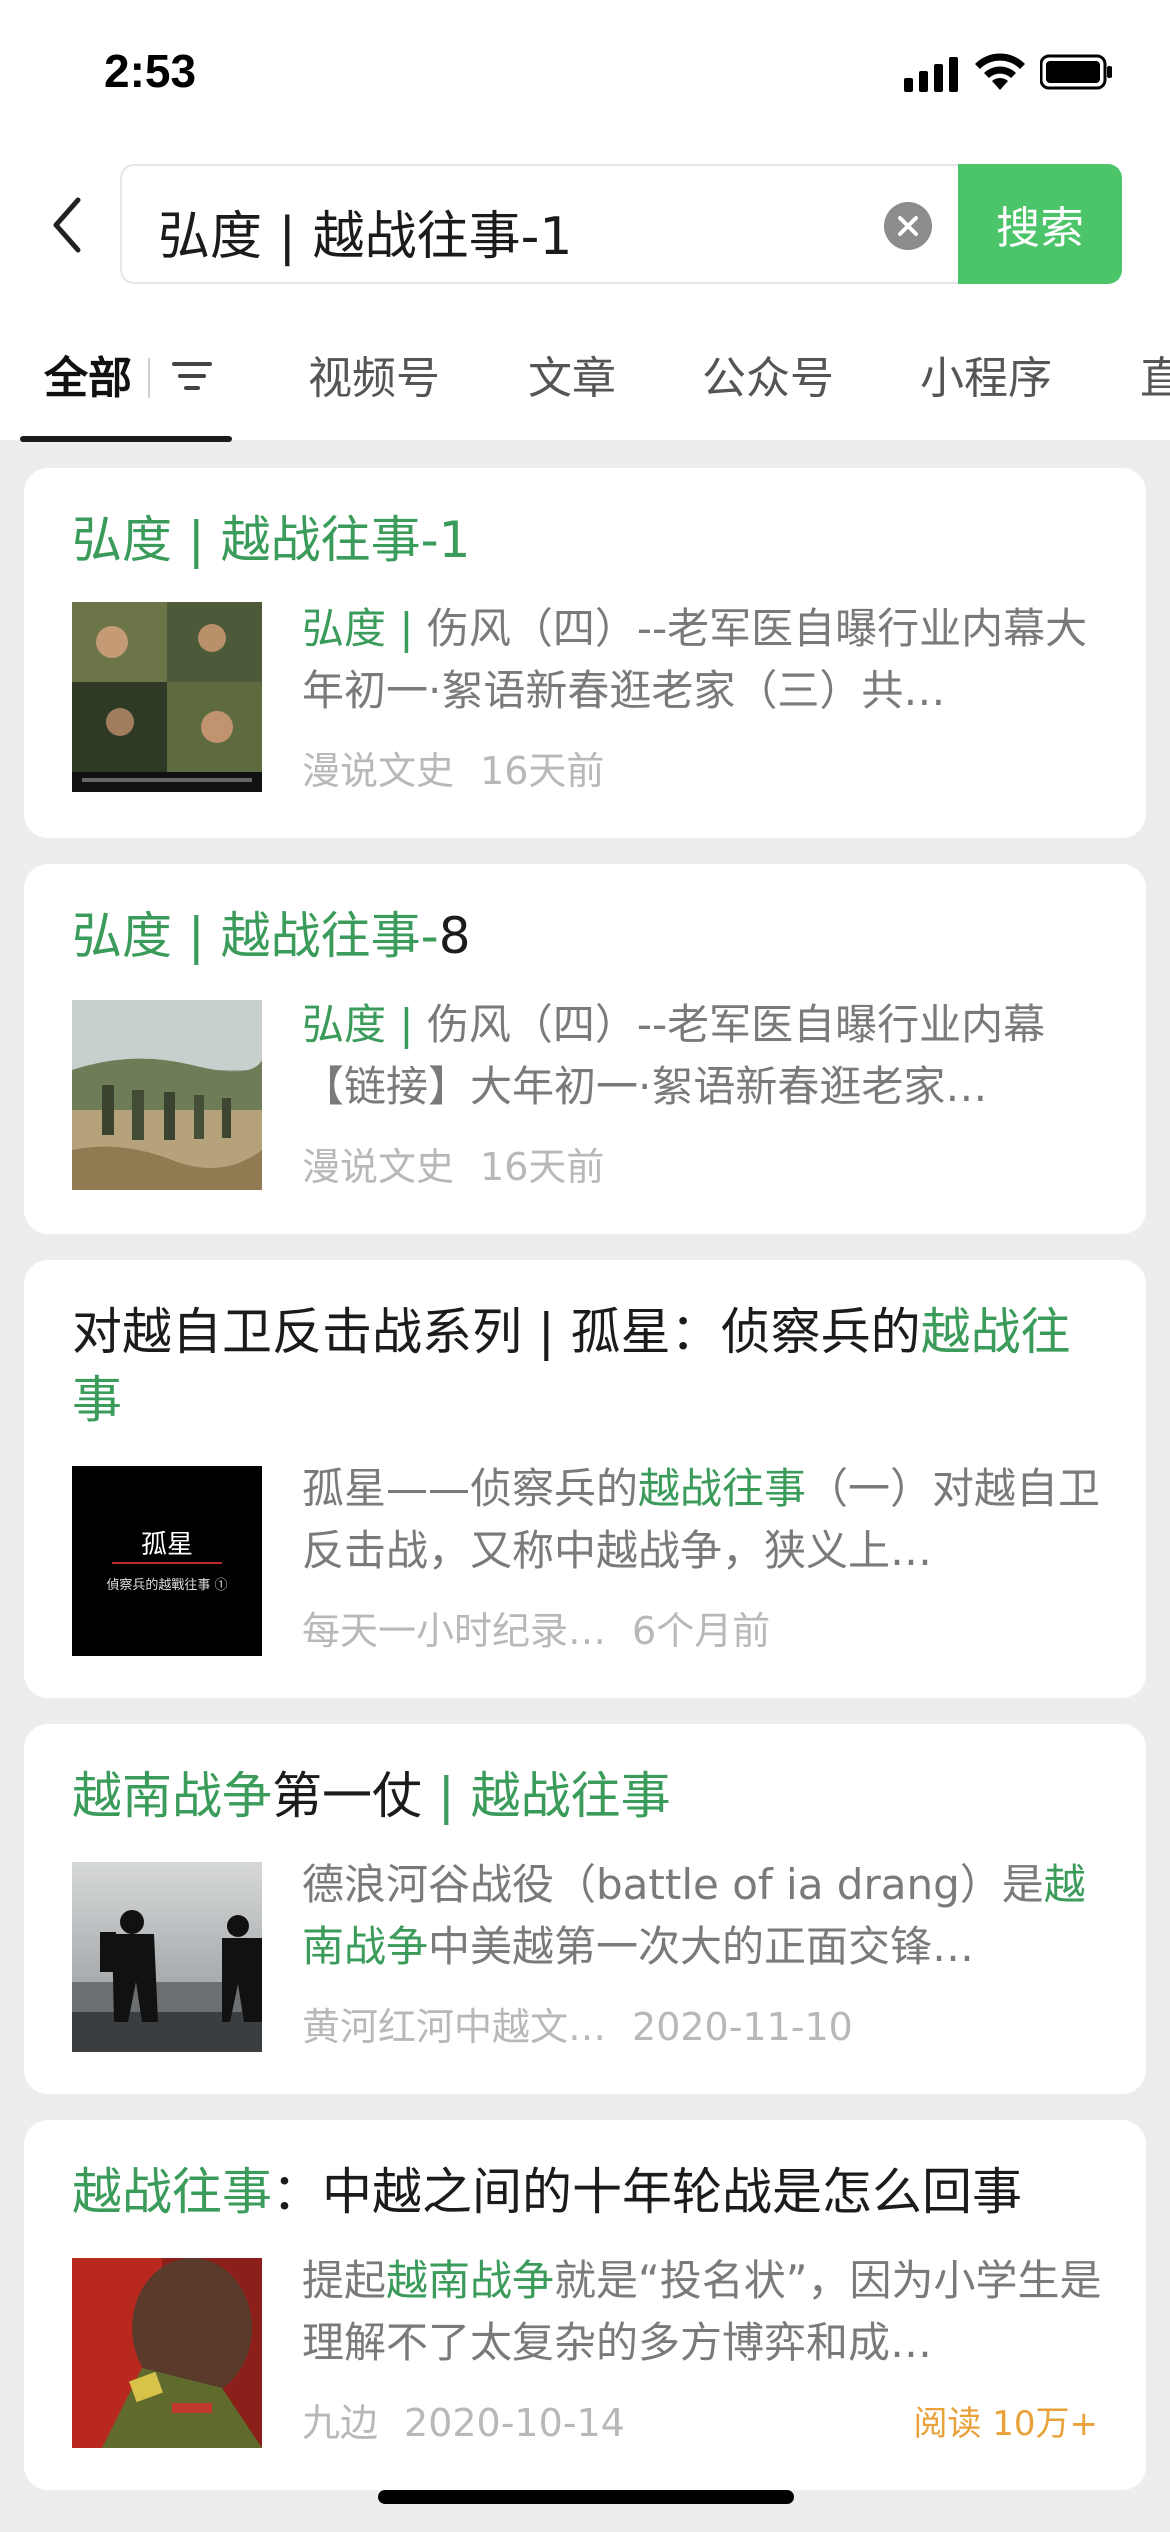 The width and height of the screenshot is (1170, 2532). Describe the element at coordinates (470, 2280) in the screenshot. I see `snippet-segment: 越南战争` at that location.